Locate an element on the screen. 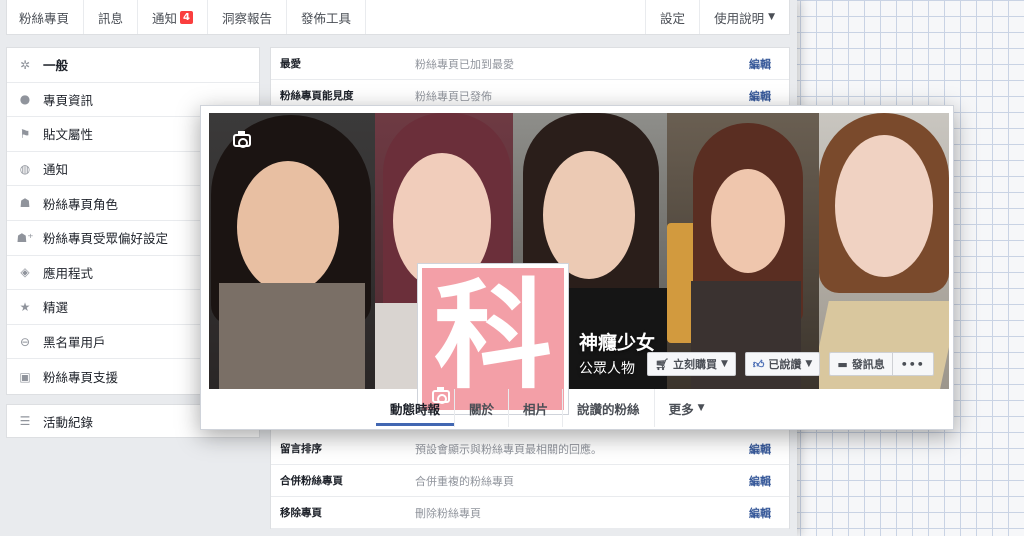  nav-tab-notifications: 通知 4 is located at coordinates (173, 17).